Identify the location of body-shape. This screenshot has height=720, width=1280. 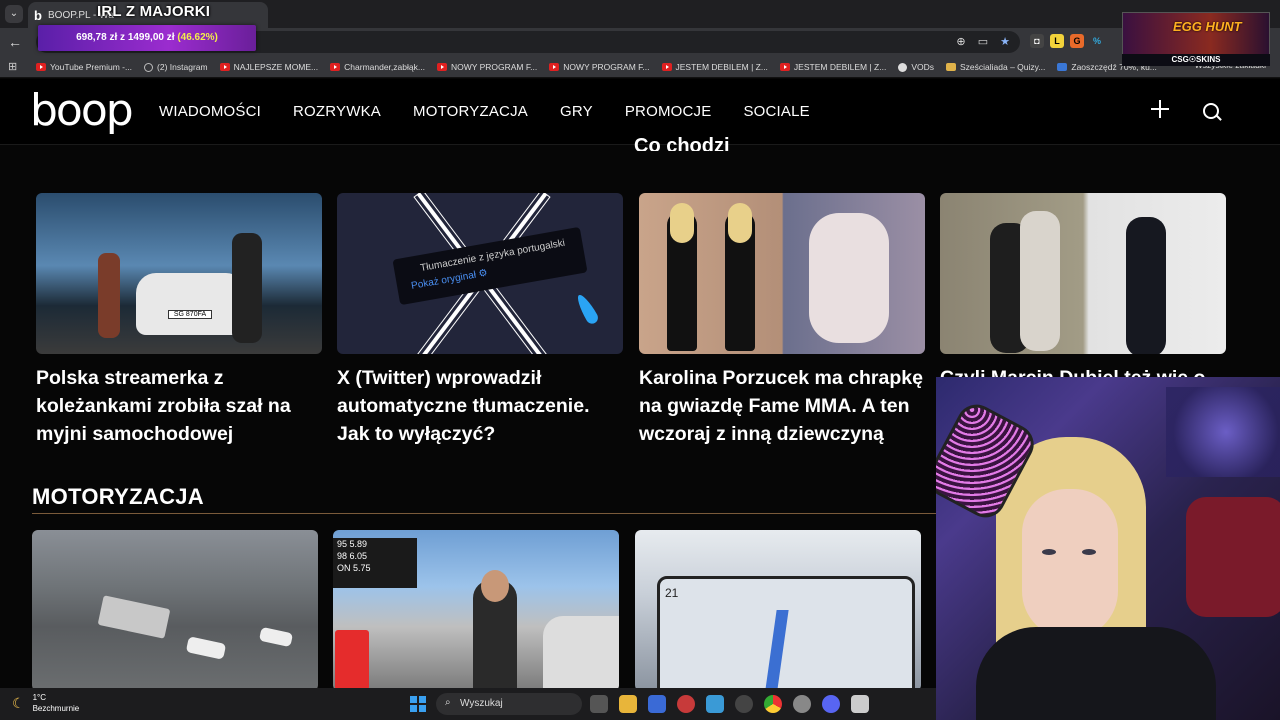
(1096, 673).